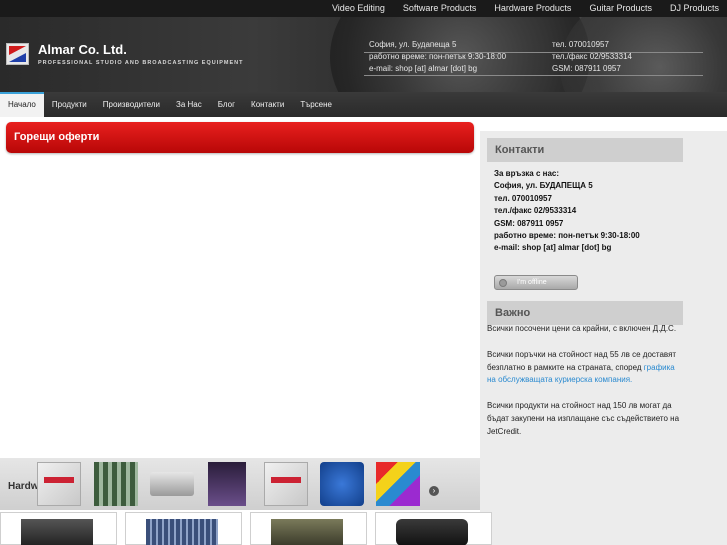 The width and height of the screenshot is (727, 545). I want to click on header-divider, so click(533, 75).